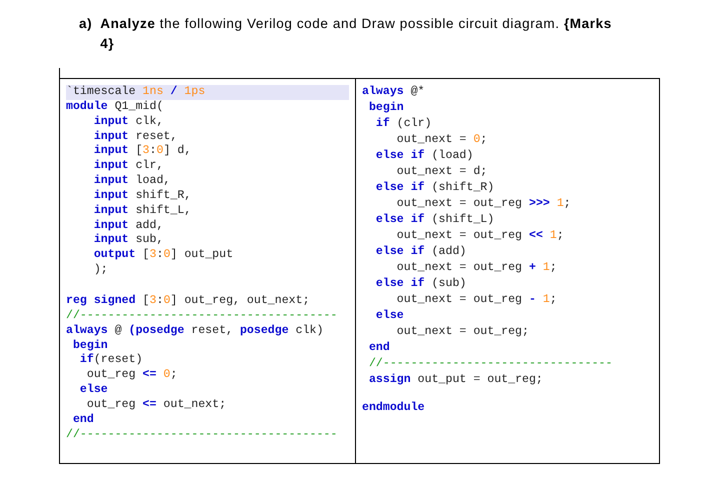 The height and width of the screenshot is (492, 721). I want to click on code-line: out_next = 0;, so click(442, 140).